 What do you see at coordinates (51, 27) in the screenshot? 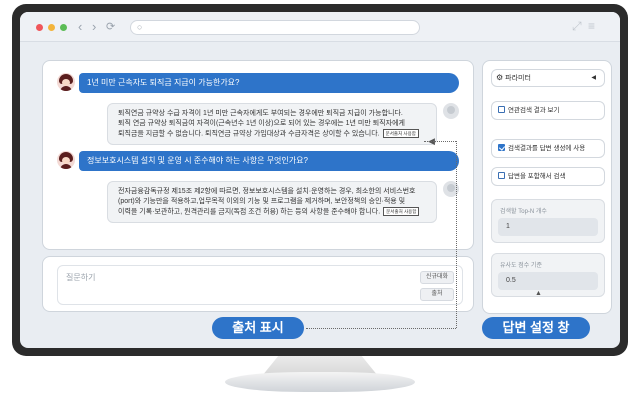
I see `minimize-window-dot` at bounding box center [51, 27].